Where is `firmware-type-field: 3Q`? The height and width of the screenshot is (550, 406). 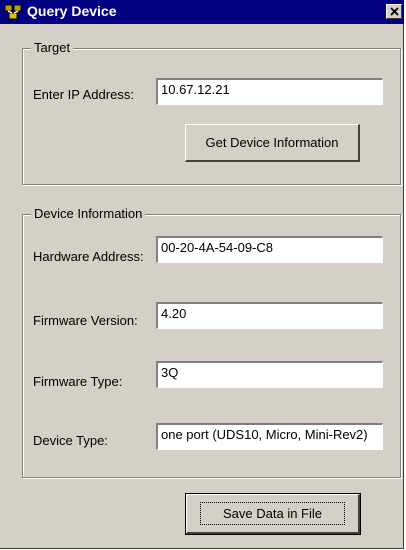
firmware-type-field: 3Q is located at coordinates (269, 374).